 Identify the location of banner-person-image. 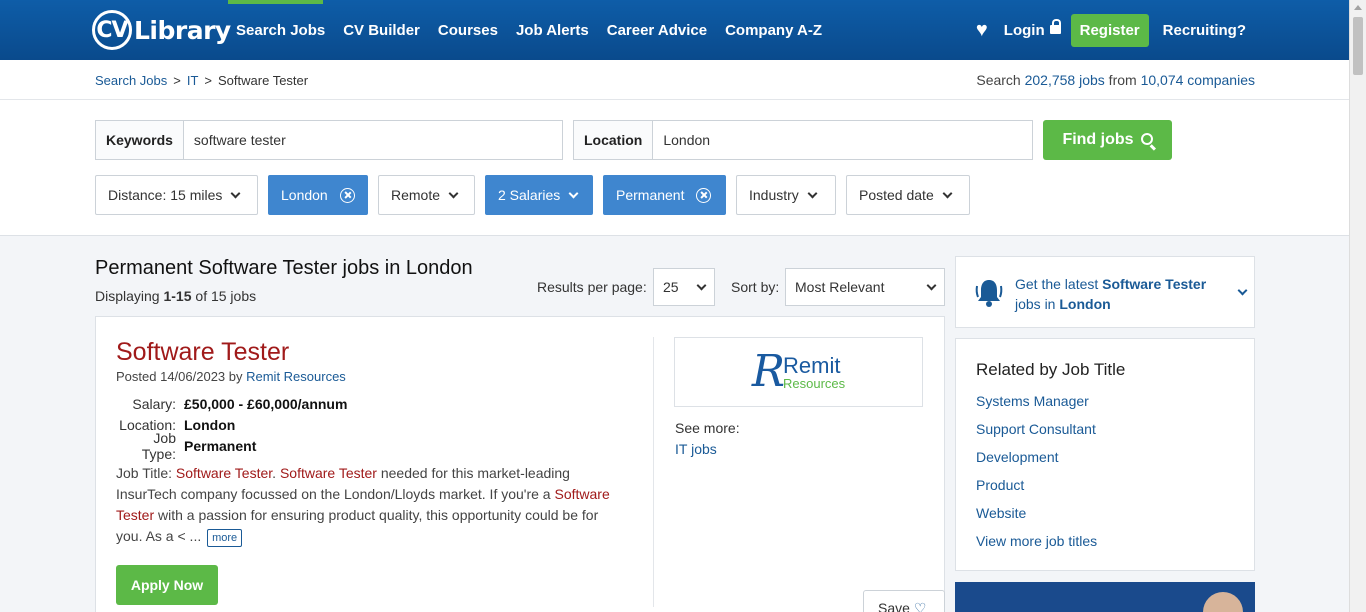
(1223, 602).